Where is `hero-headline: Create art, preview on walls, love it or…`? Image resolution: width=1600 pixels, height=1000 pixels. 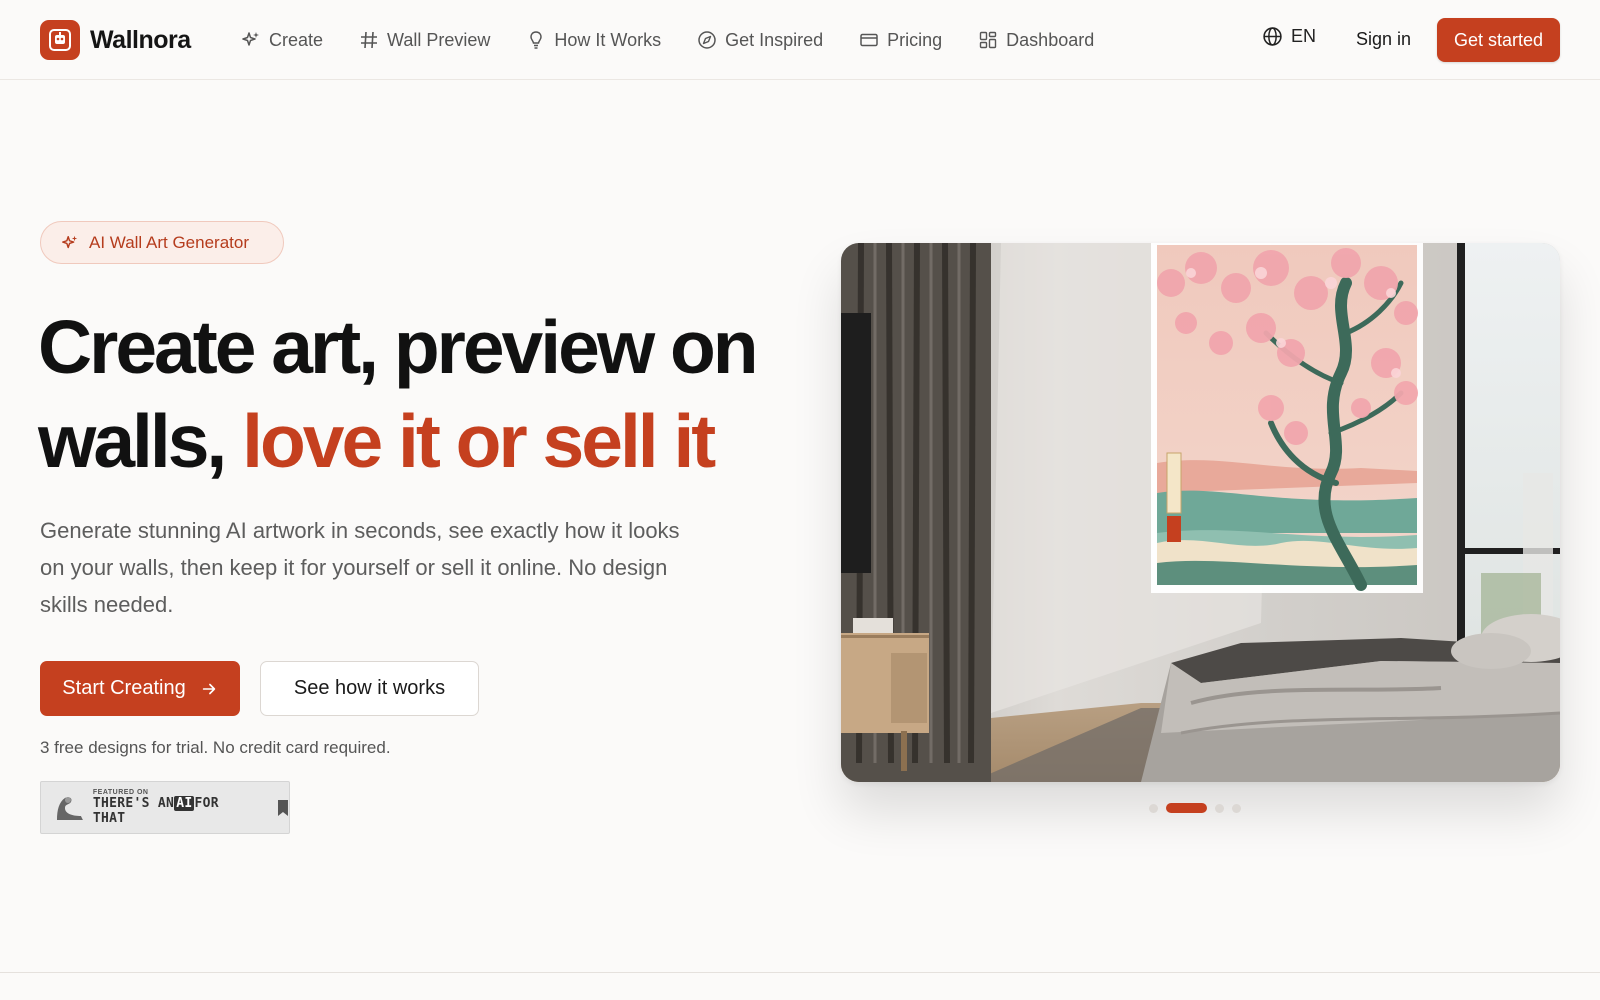 hero-headline: Create art, preview on walls, love it or… is located at coordinates (408, 394).